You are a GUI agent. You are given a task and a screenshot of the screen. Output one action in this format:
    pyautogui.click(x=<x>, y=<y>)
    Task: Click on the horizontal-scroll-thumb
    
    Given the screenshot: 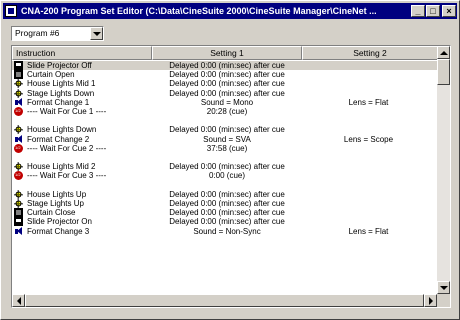 What is the action you would take?
    pyautogui.click(x=224, y=300)
    